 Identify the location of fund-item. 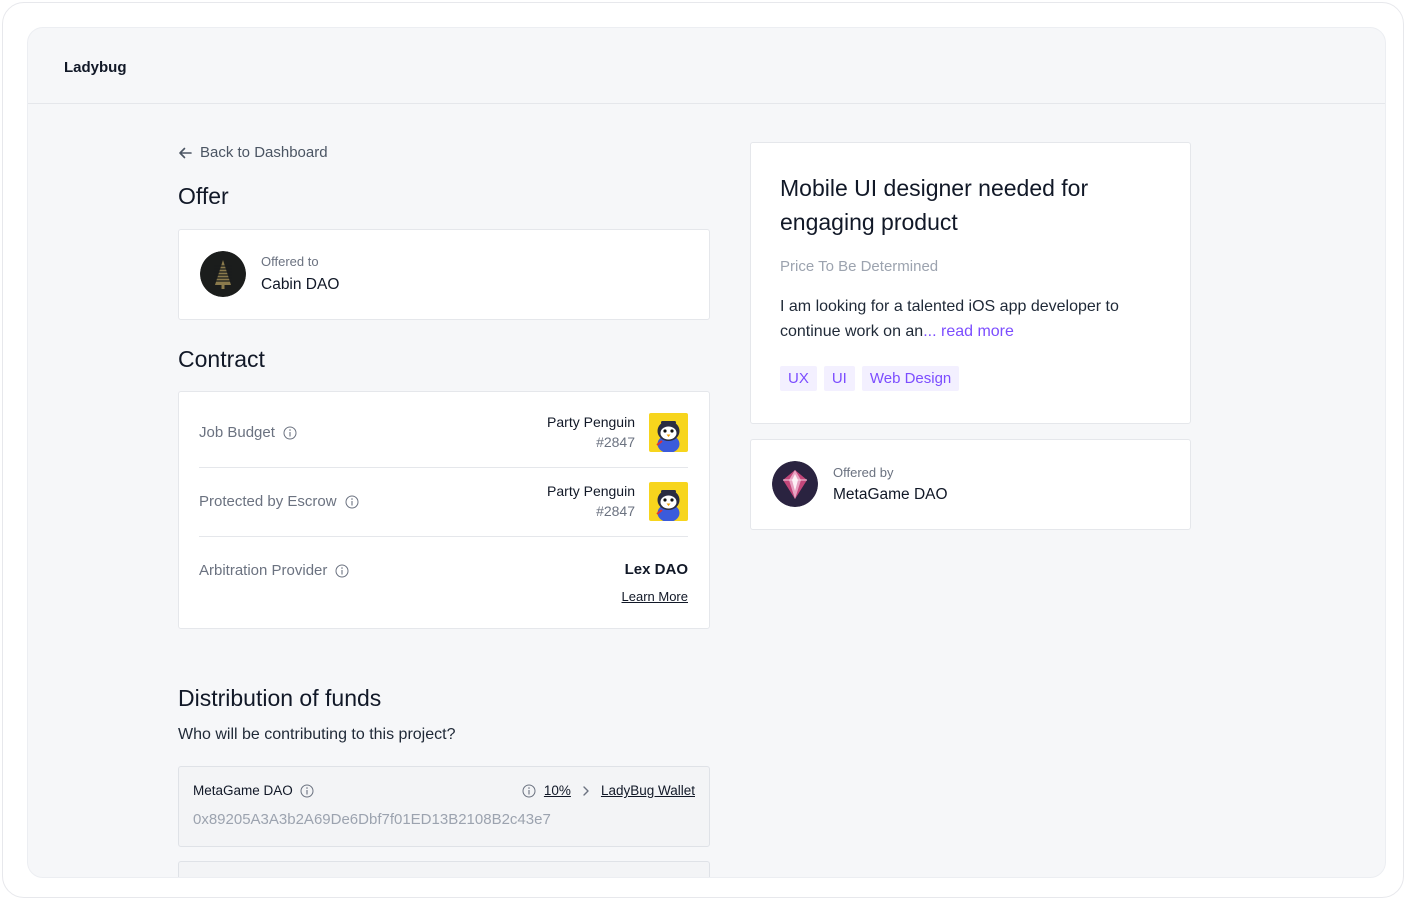
(444, 869).